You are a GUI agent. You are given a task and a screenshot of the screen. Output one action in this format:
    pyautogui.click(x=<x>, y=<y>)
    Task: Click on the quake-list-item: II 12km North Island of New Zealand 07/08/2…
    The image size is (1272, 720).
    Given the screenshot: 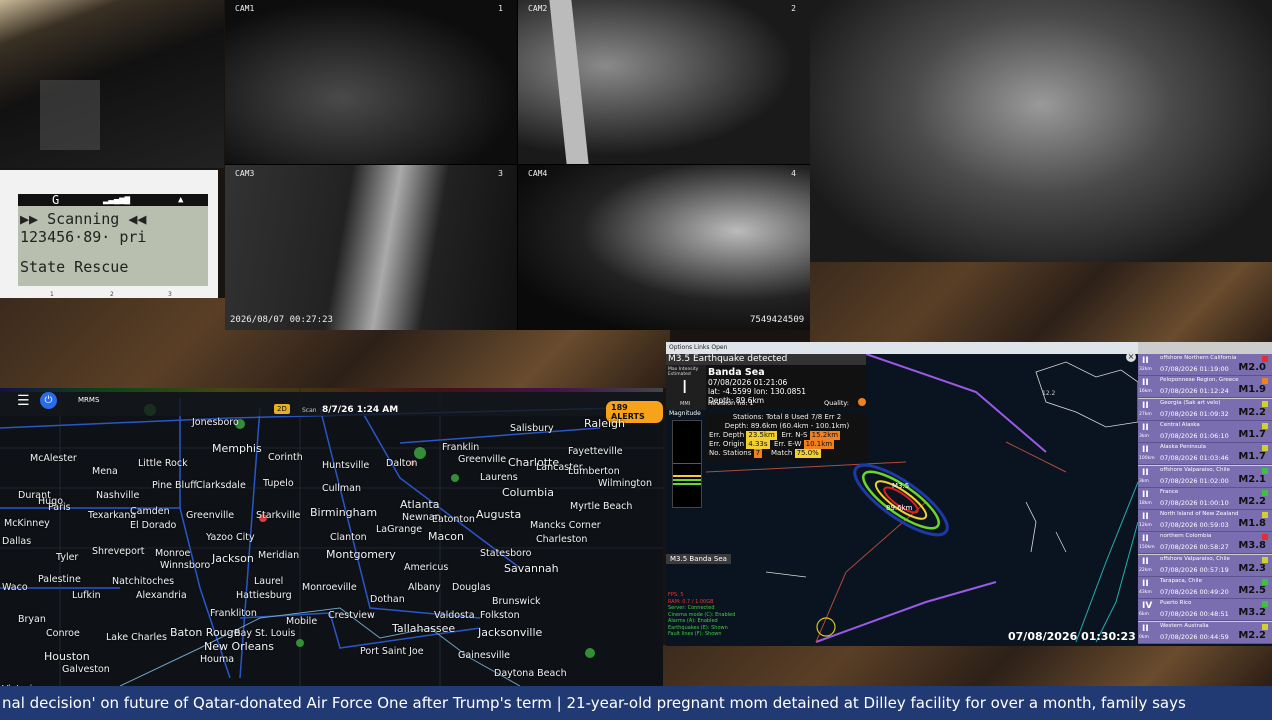 What is the action you would take?
    pyautogui.click(x=1205, y=521)
    